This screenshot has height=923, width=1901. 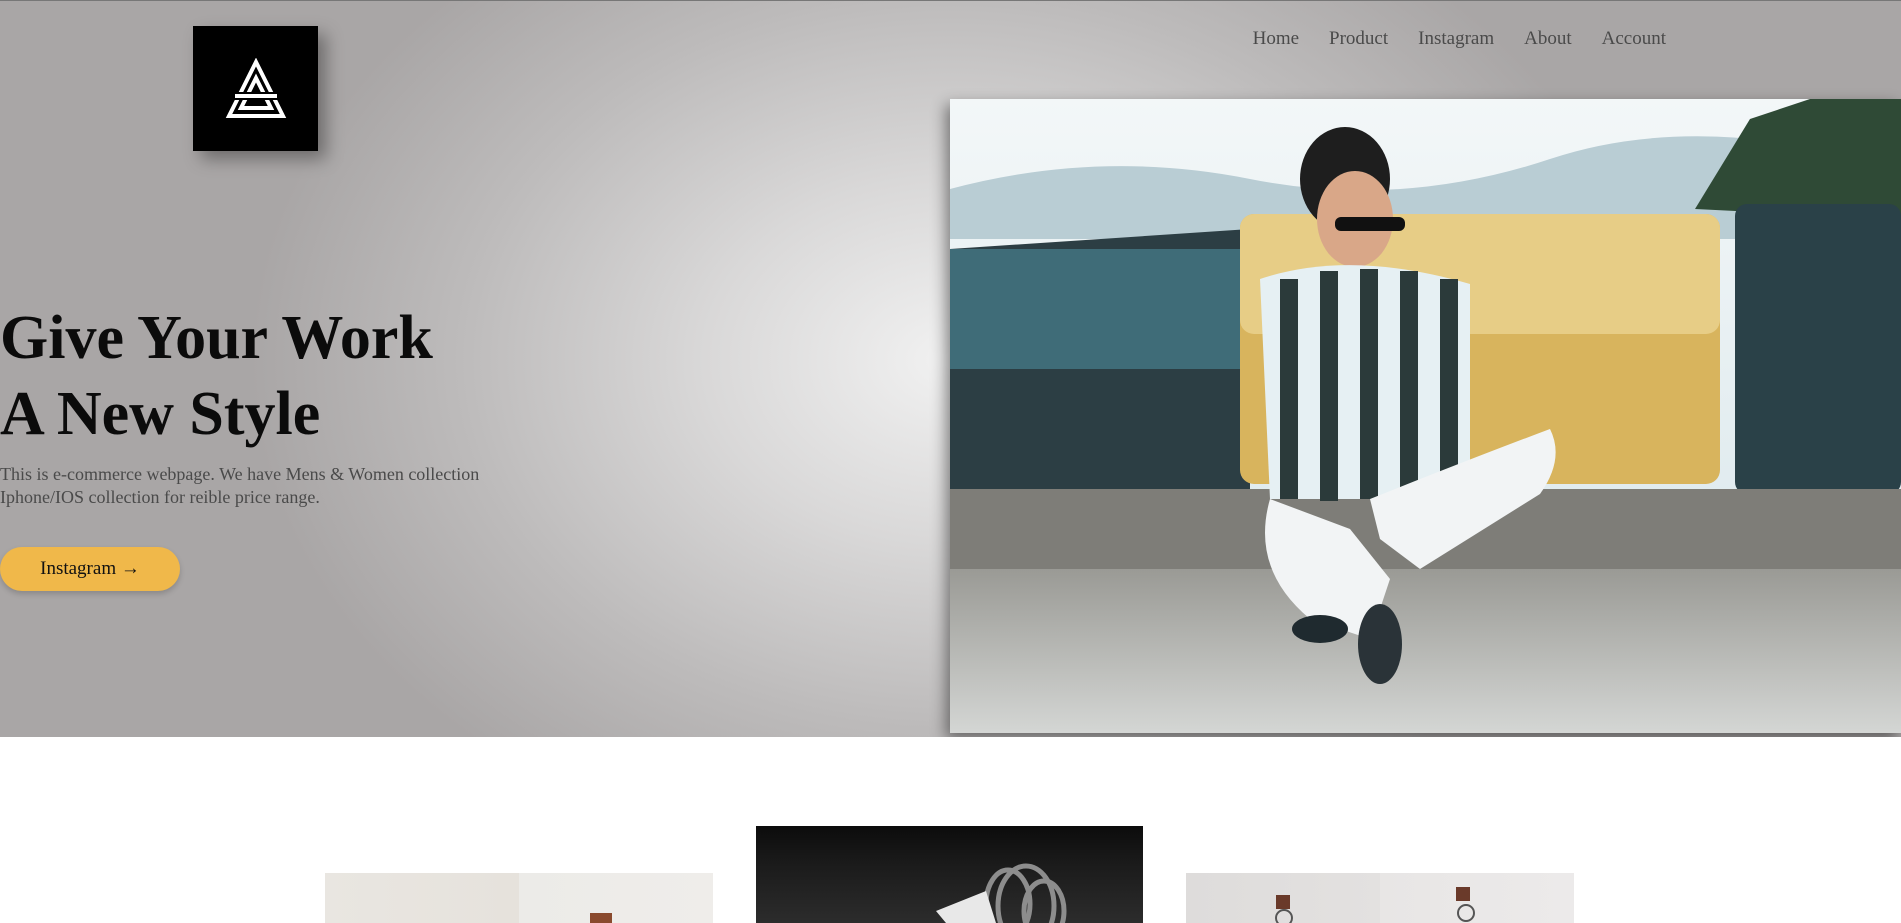 What do you see at coordinates (216, 338) in the screenshot?
I see `headline-line-1: Give Your Work` at bounding box center [216, 338].